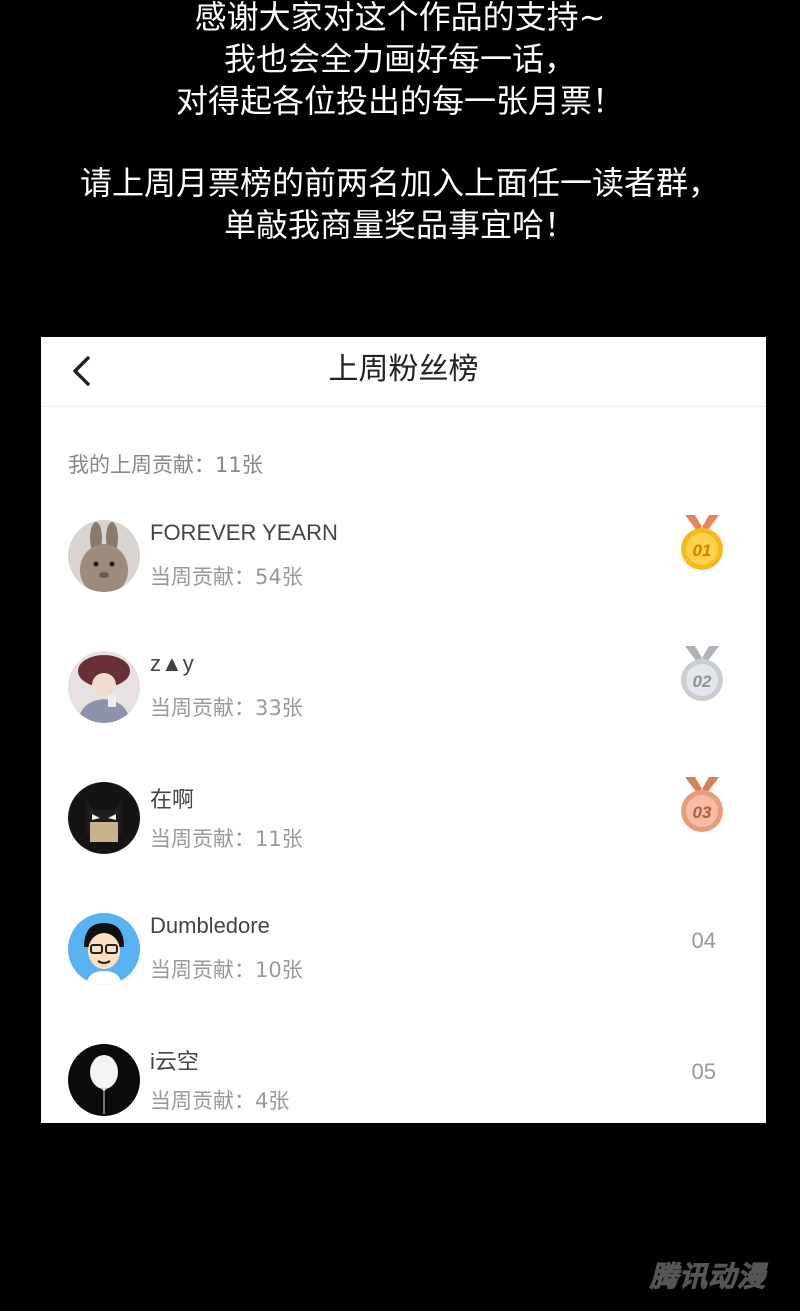  I want to click on bronze-medal-icon: 03, so click(702, 806).